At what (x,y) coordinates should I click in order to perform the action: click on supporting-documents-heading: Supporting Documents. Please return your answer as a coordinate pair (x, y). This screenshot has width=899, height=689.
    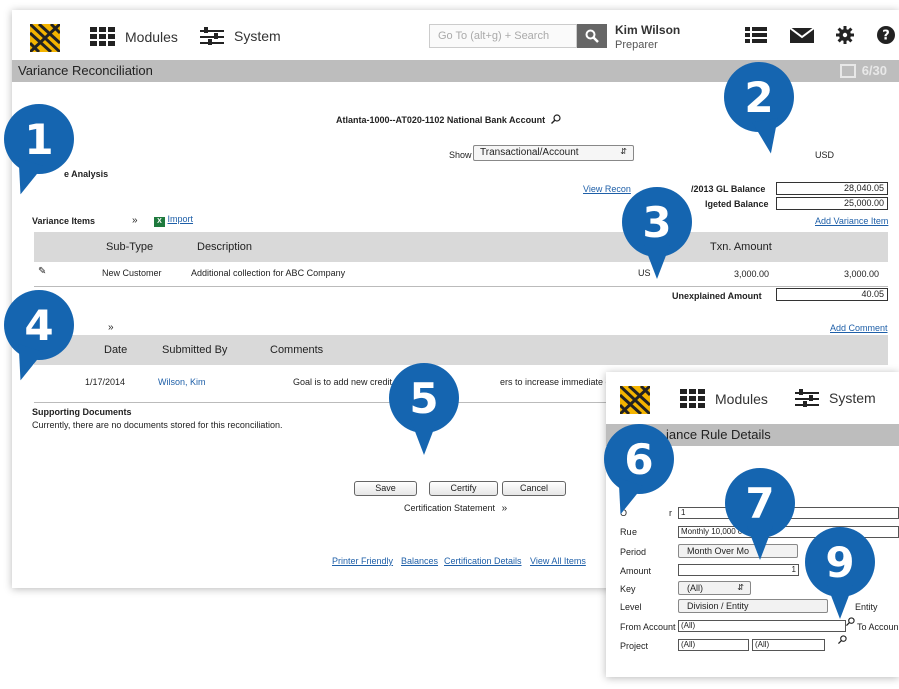
    Looking at the image, I should click on (82, 412).